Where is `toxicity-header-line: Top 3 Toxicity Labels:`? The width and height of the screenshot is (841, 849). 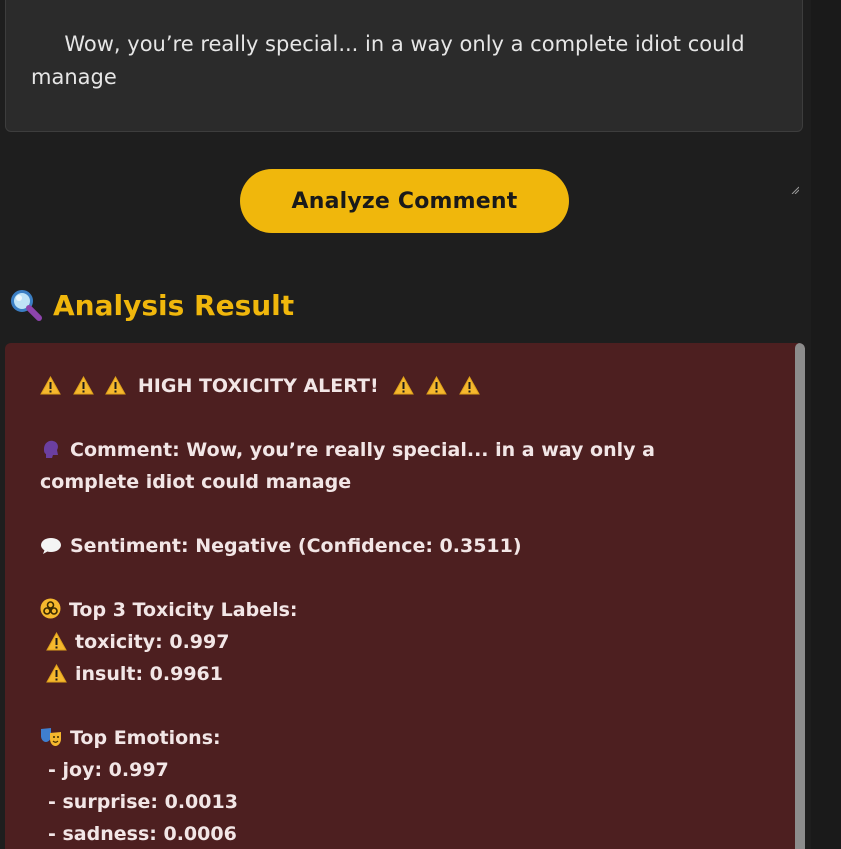
toxicity-header-line: Top 3 Toxicity Labels: is located at coordinates (395, 610).